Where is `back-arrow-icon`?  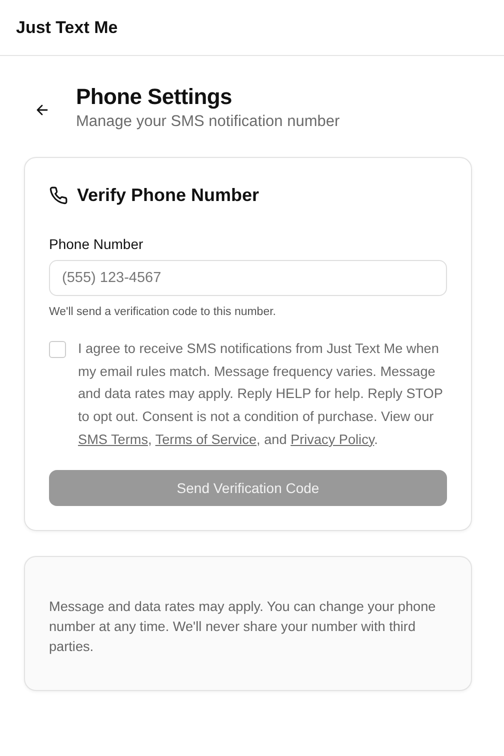
back-arrow-icon is located at coordinates (42, 110).